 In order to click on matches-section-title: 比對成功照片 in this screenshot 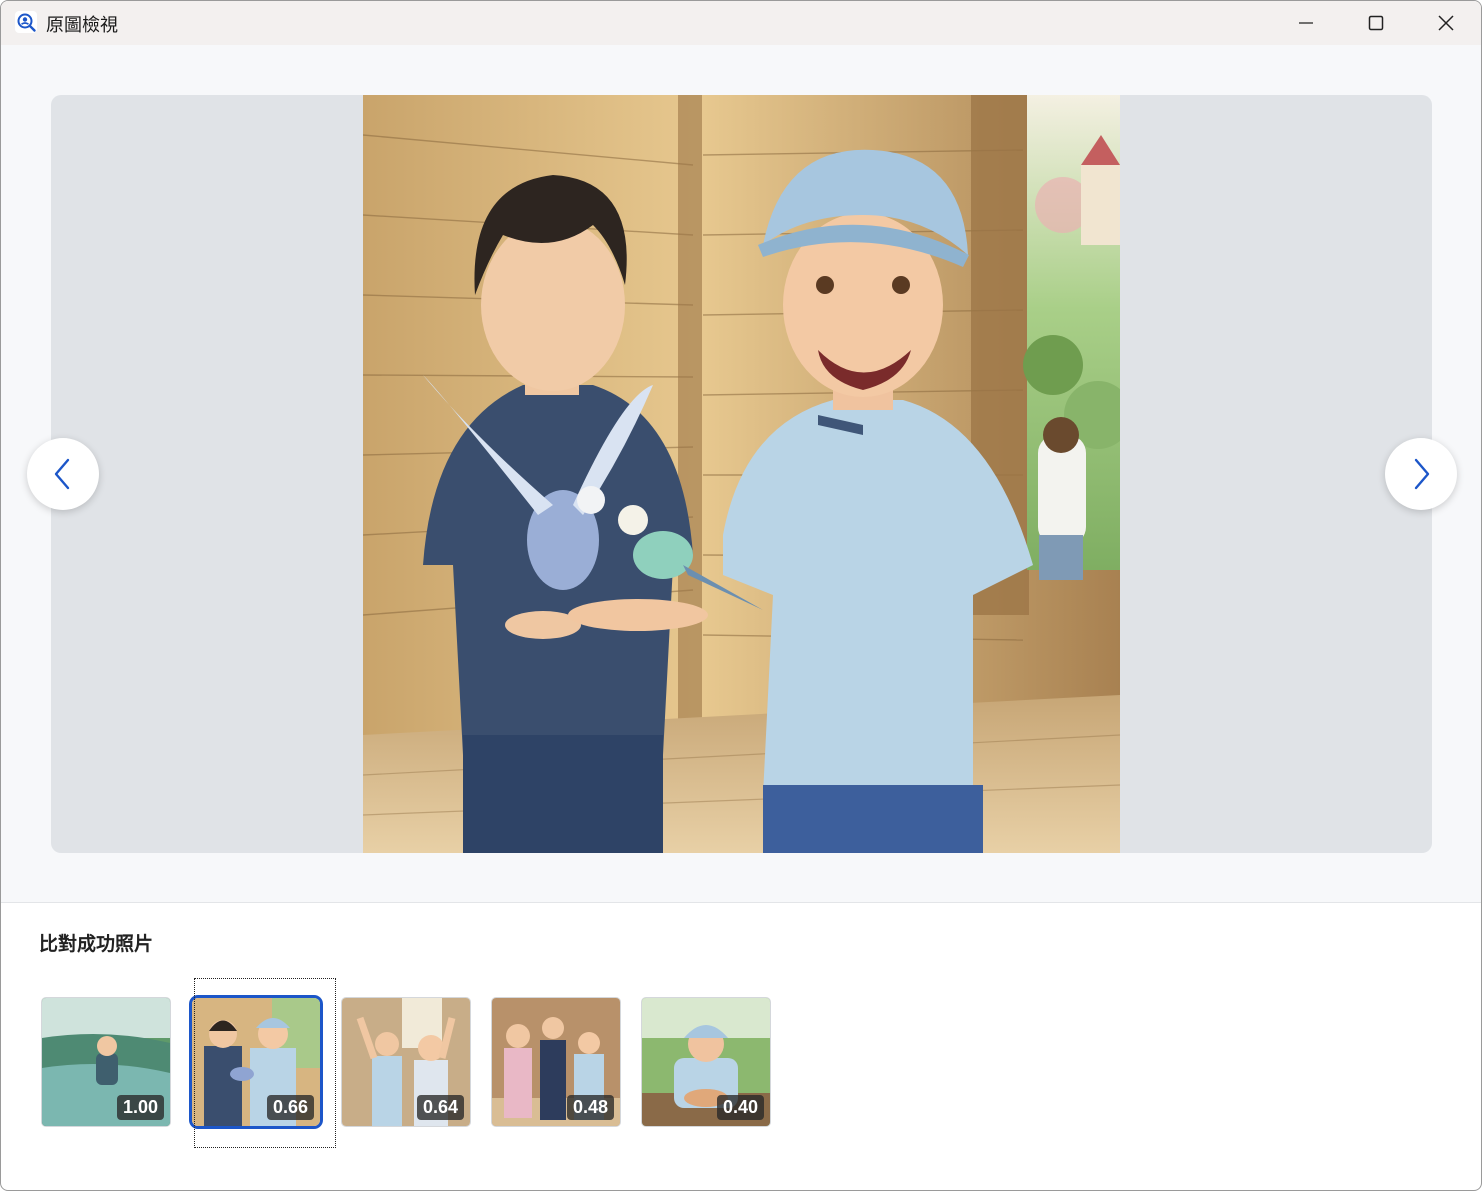, I will do `click(96, 944)`.